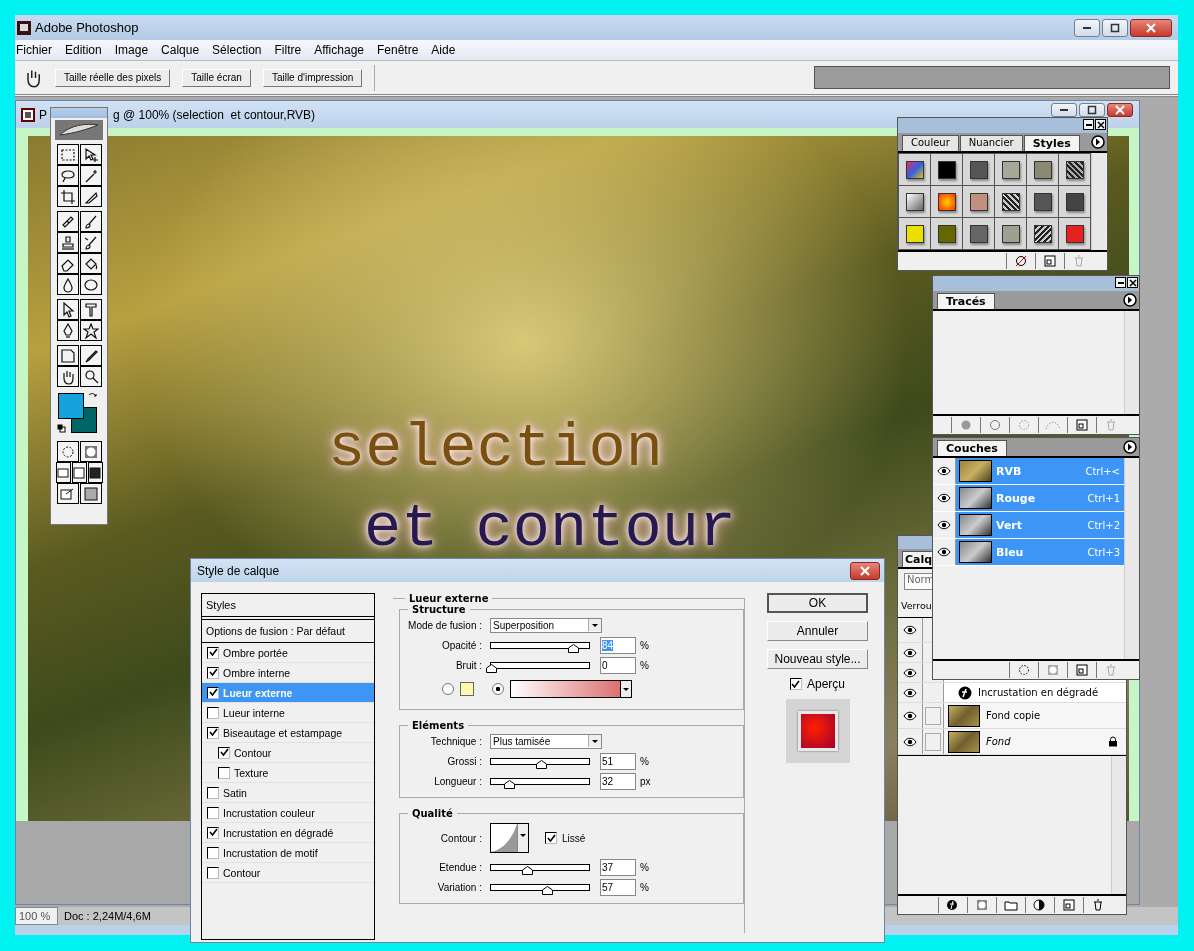 The height and width of the screenshot is (951, 1194). Describe the element at coordinates (67, 196) in the screenshot. I see `crop-tool-button` at that location.